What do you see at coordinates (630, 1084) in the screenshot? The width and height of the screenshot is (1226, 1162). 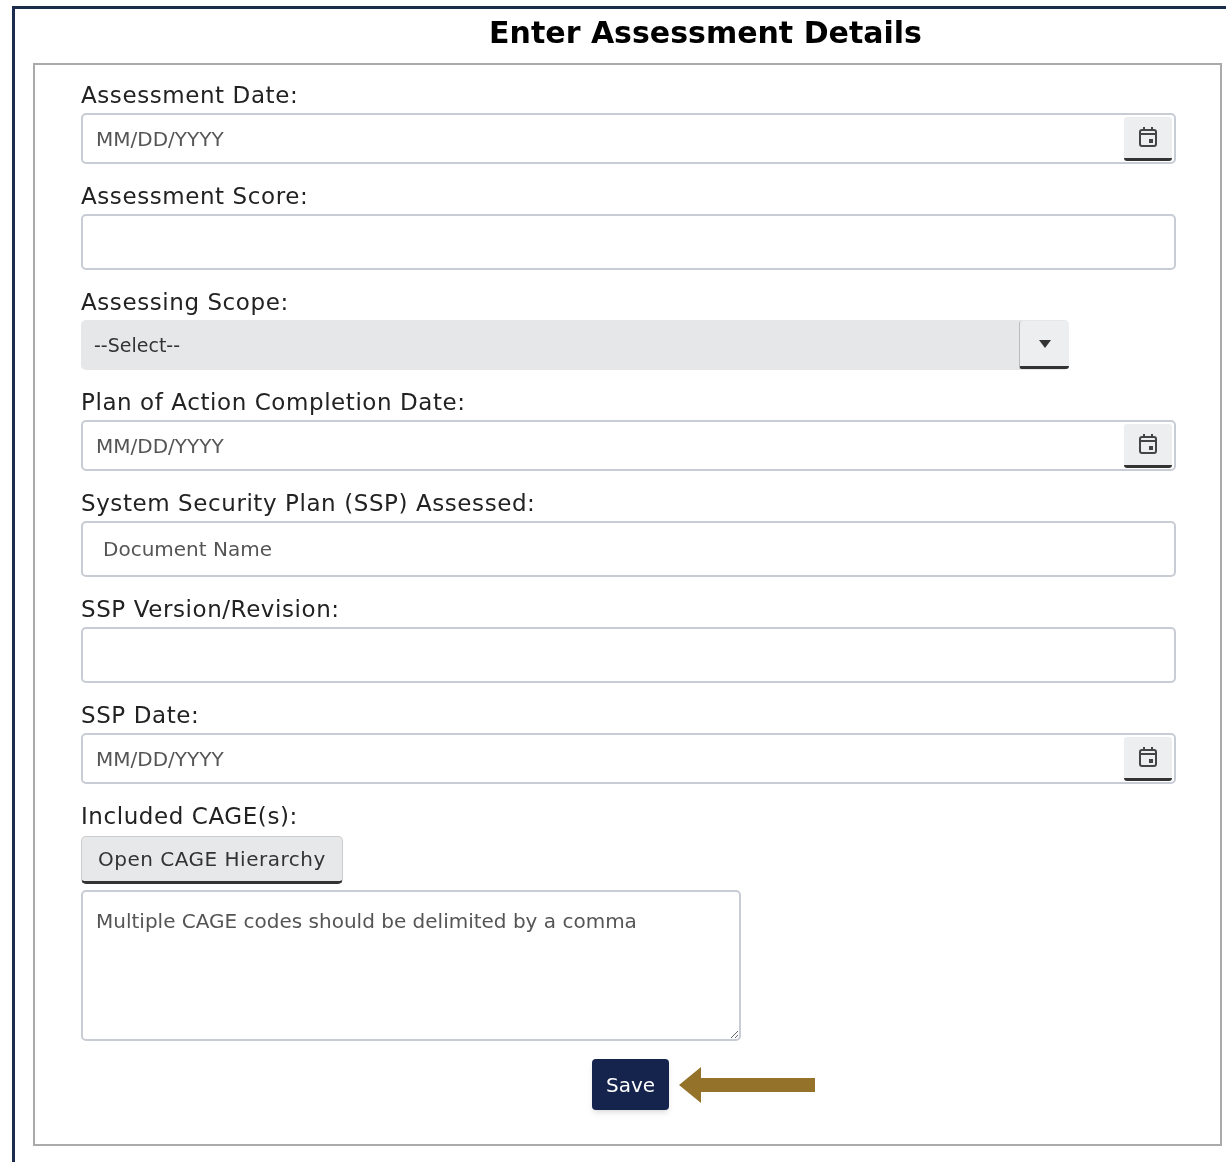 I see `save-button: Save` at bounding box center [630, 1084].